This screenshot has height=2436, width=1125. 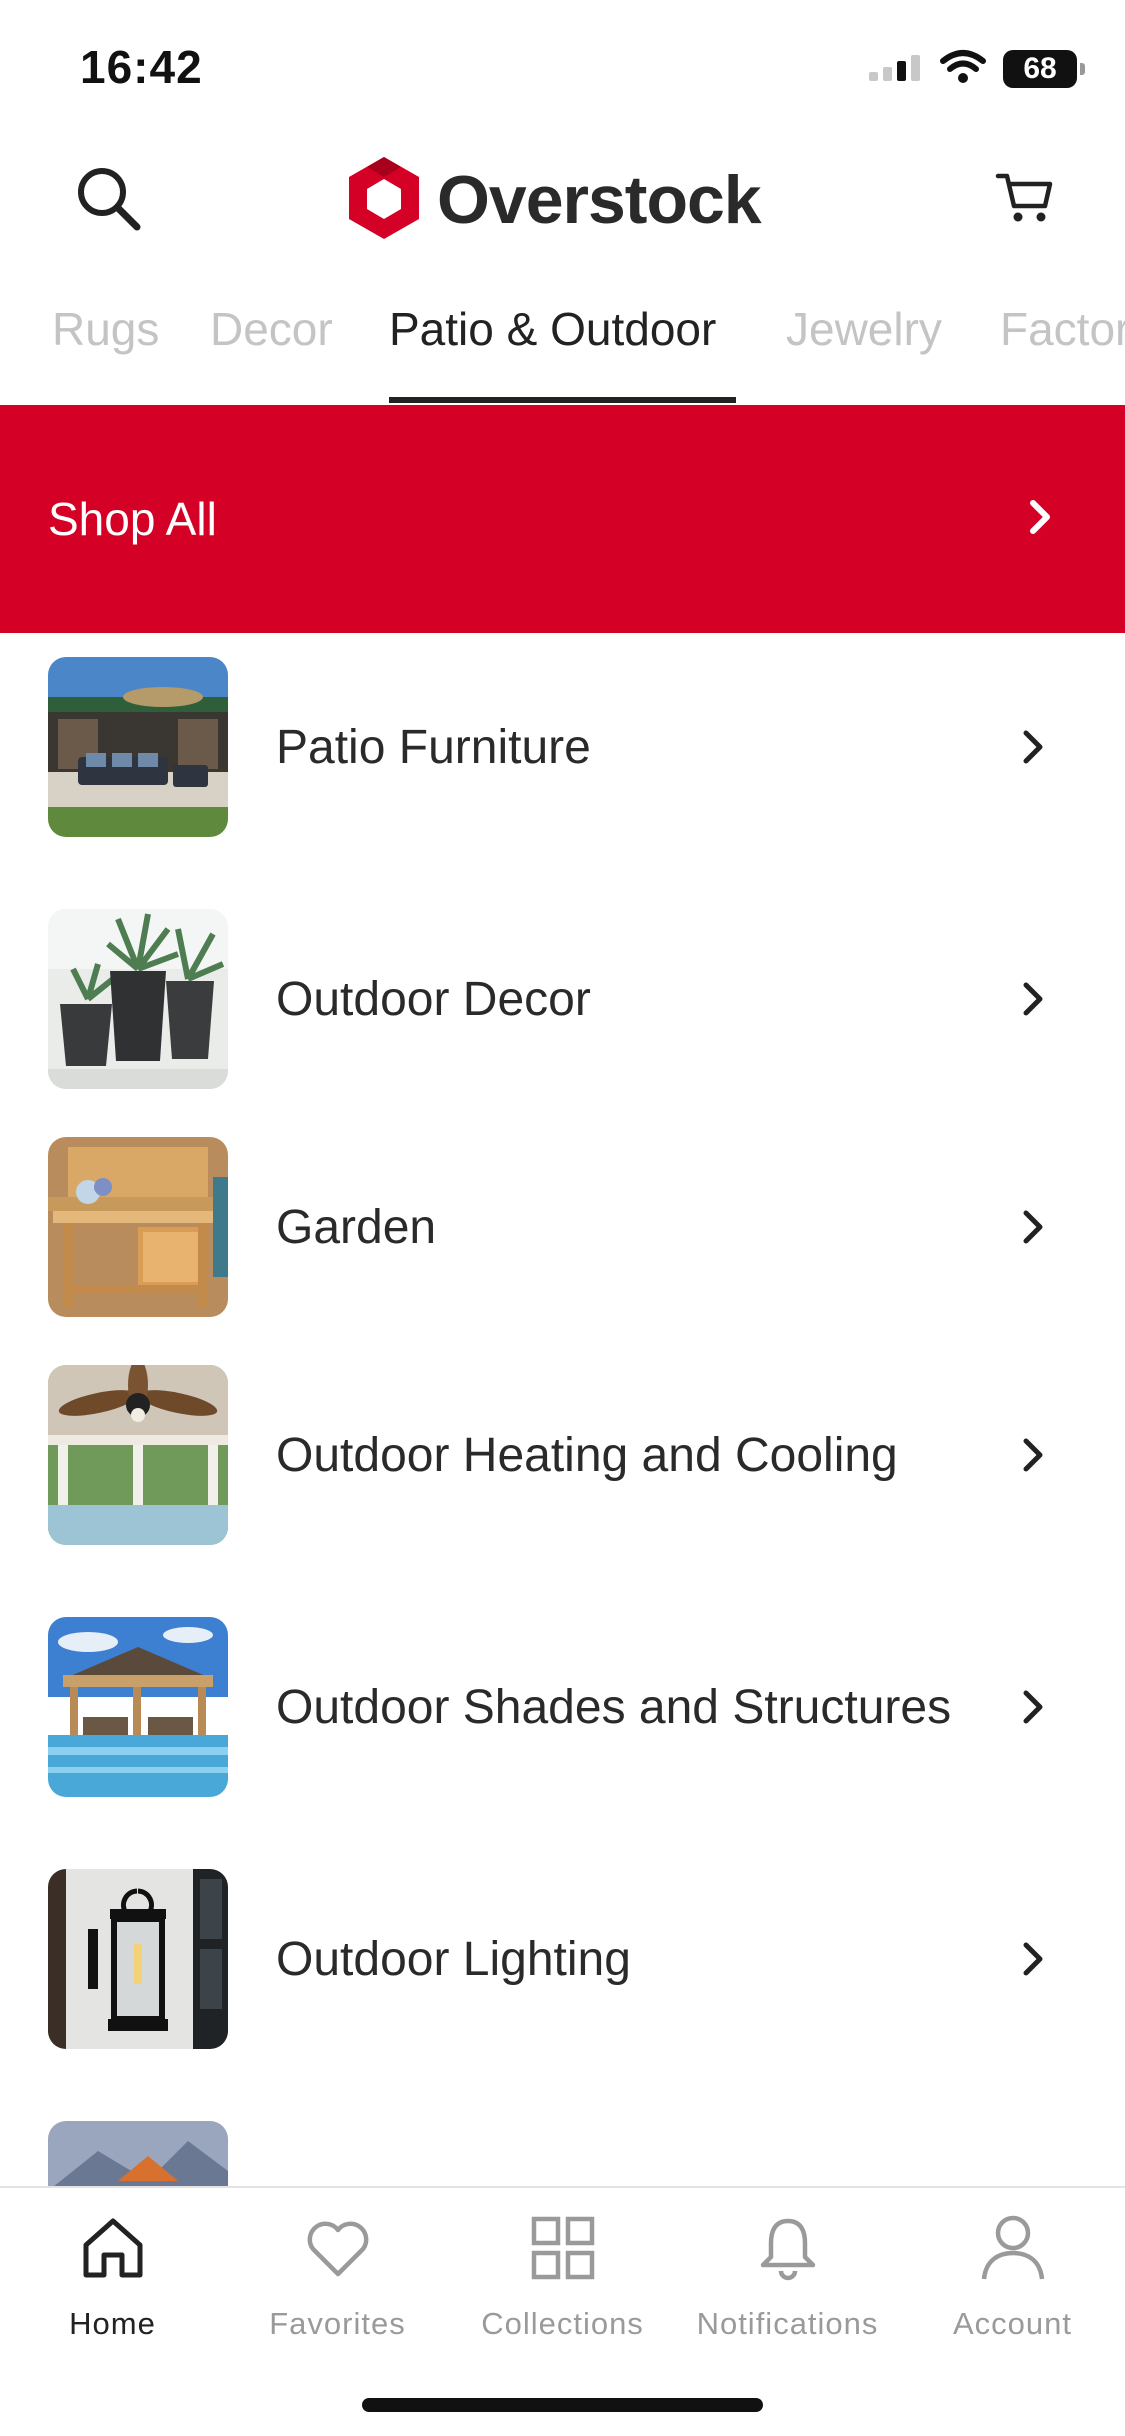 I want to click on shop-all-label: Shop All, so click(x=132, y=519).